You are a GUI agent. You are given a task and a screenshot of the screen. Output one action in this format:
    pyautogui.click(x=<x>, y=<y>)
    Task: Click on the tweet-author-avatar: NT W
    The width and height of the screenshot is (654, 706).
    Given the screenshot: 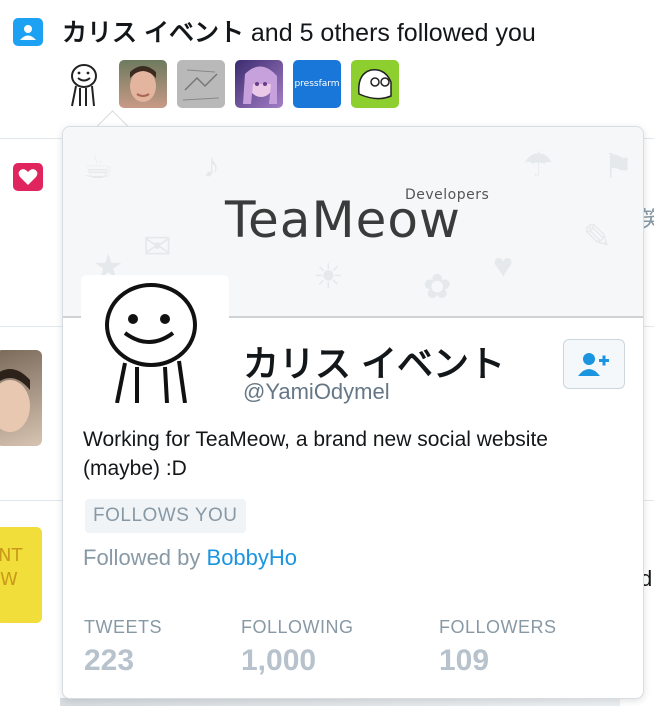 What is the action you would take?
    pyautogui.click(x=21, y=575)
    